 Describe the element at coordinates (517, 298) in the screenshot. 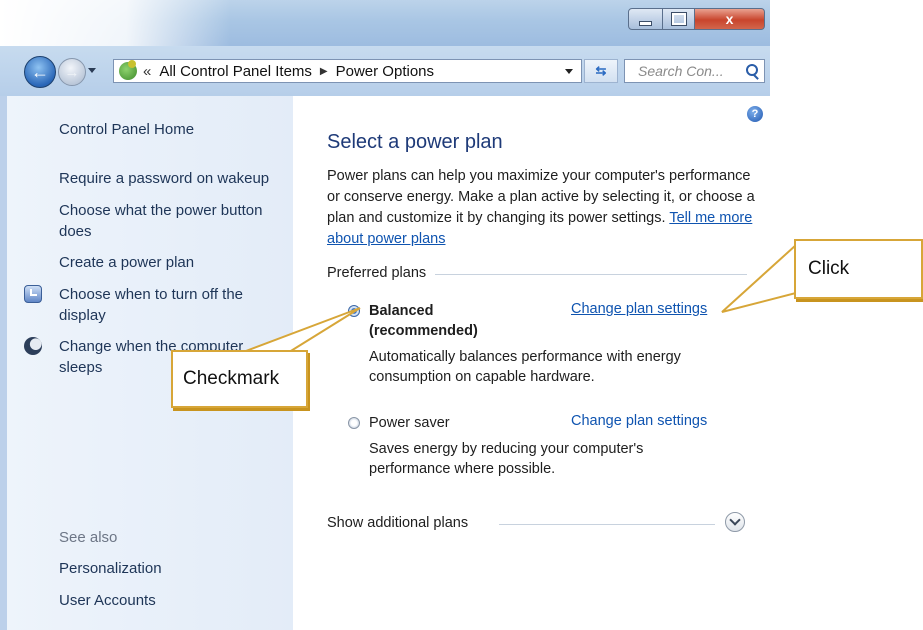

I see `callout-pointers` at that location.